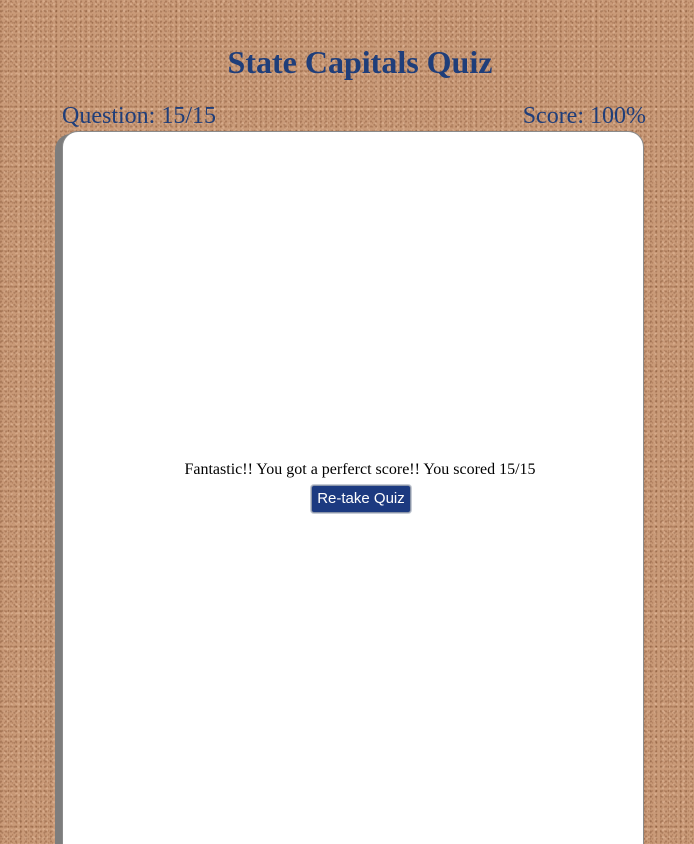 Image resolution: width=694 pixels, height=844 pixels. I want to click on status-bar: Question: 15/15 Score: 100%, so click(354, 116).